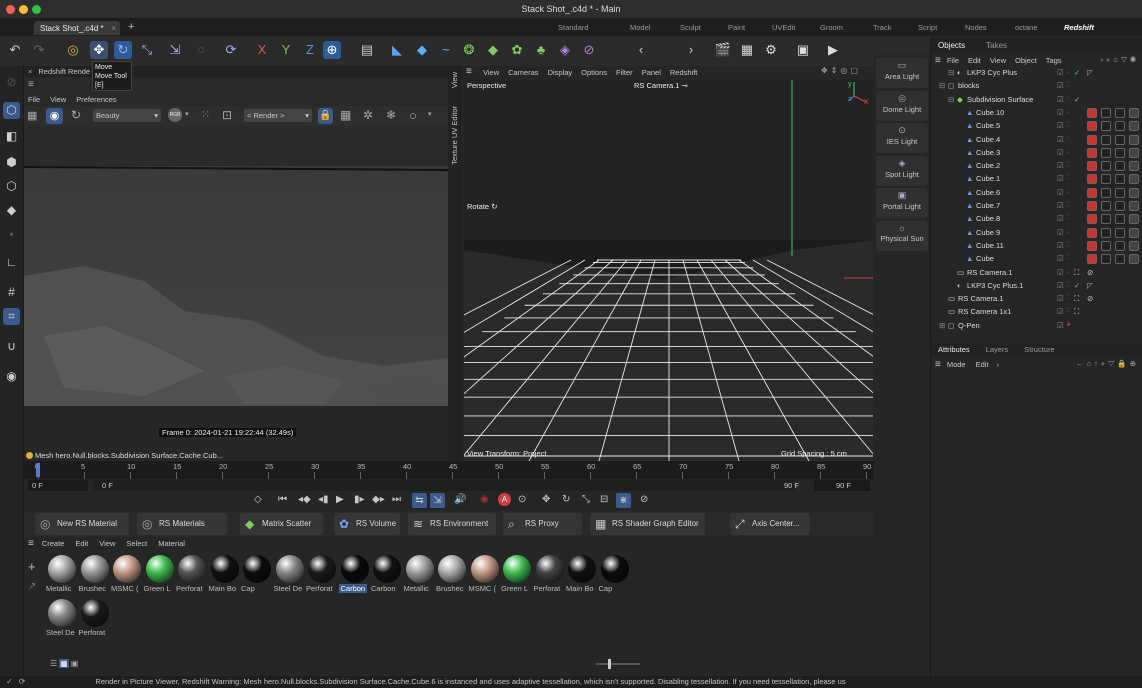 This screenshot has height=688, width=1142. I want to click on keyframe-selection-icon: ⊙, so click(522, 499).